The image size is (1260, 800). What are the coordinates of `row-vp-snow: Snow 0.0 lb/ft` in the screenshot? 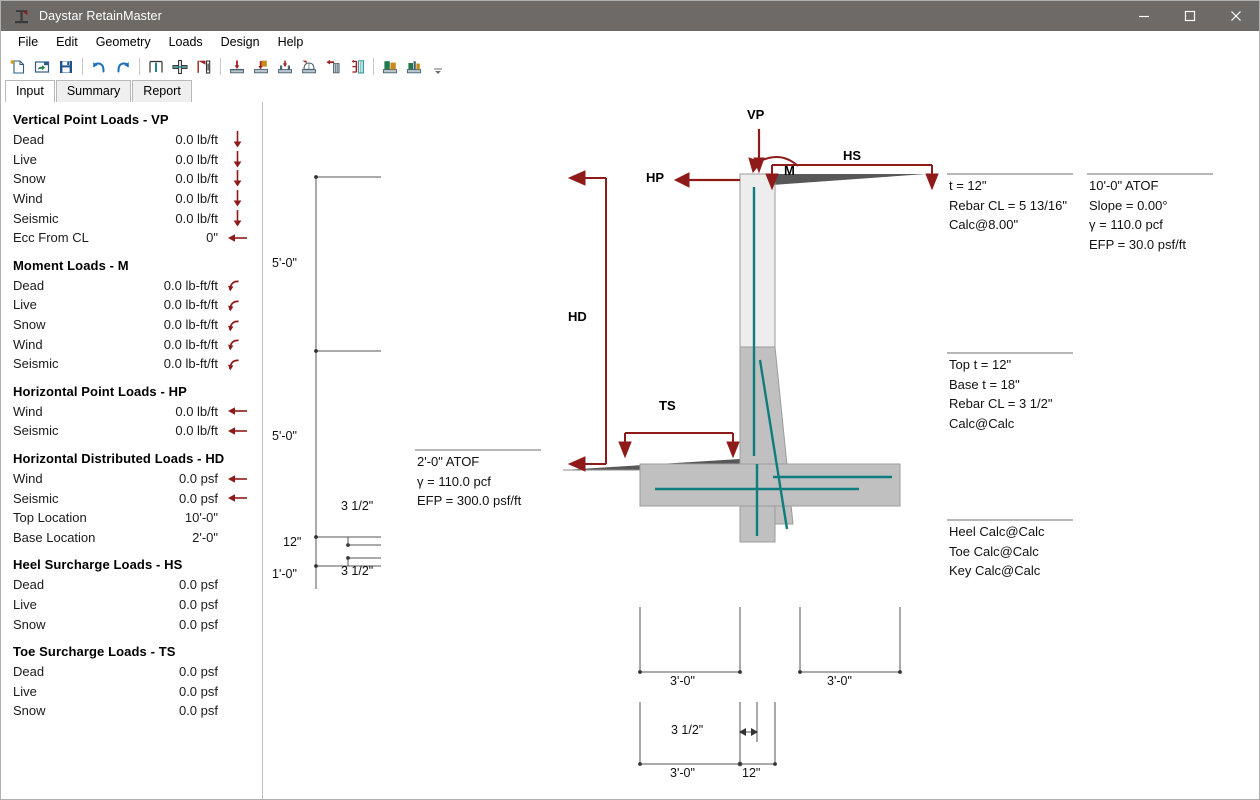 It's located at (131, 179).